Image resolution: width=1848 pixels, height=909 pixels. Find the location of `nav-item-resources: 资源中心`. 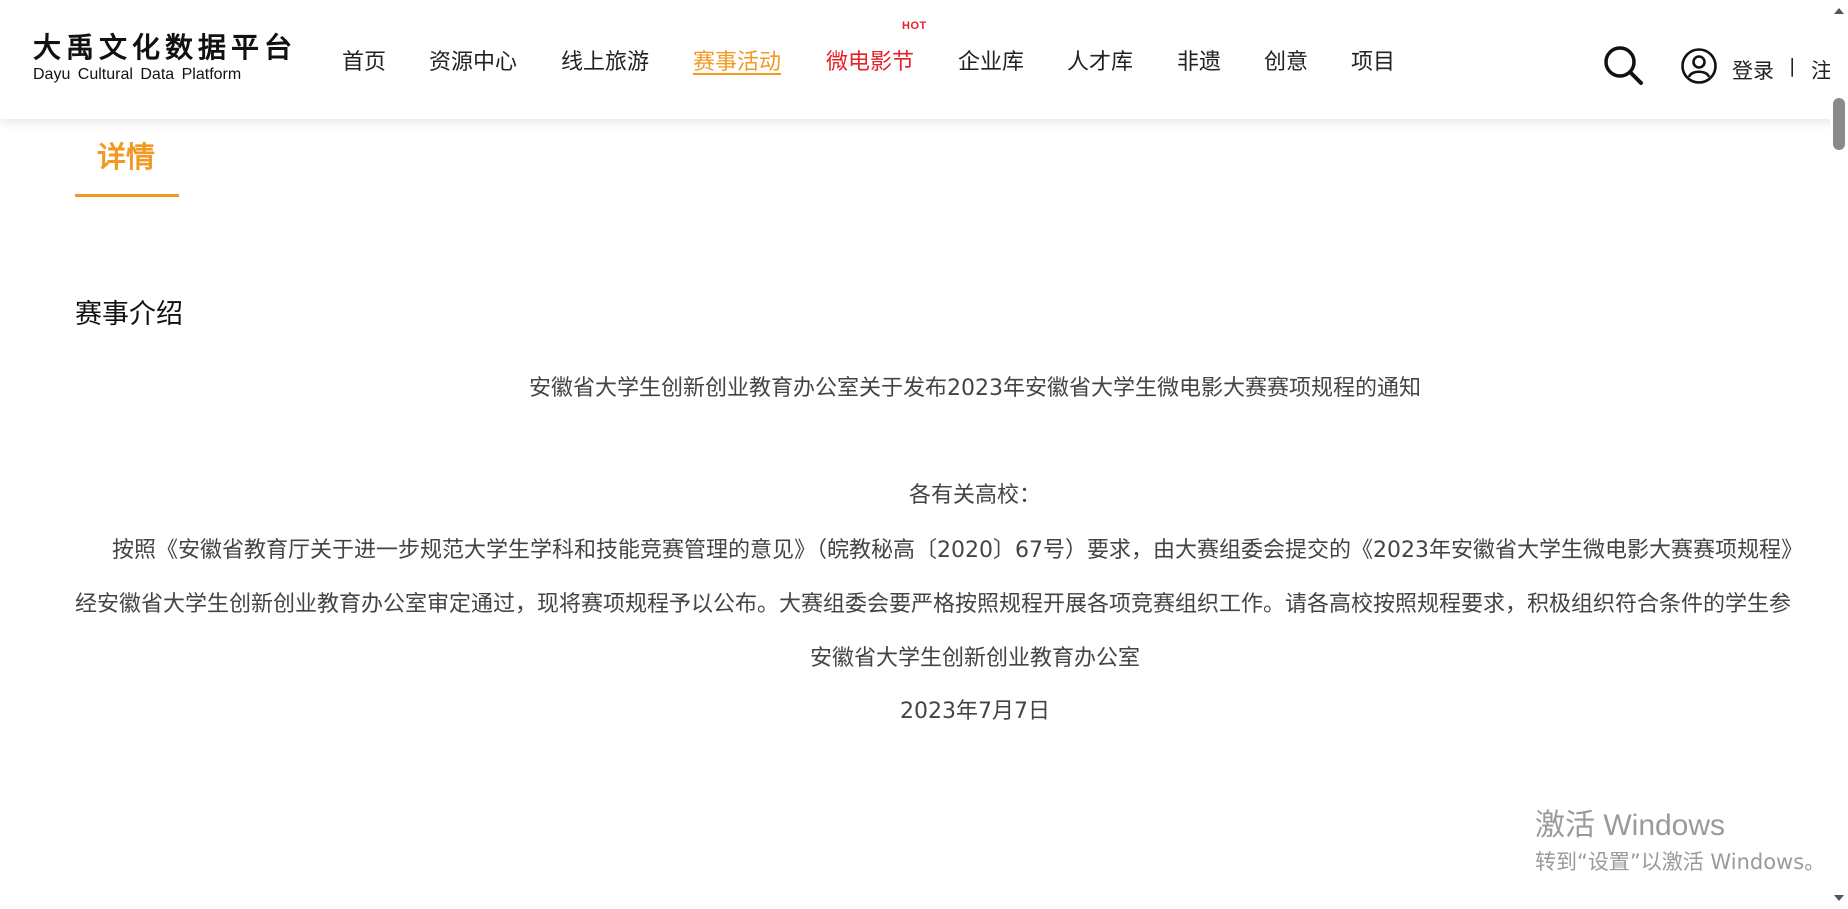

nav-item-resources: 资源中心 is located at coordinates (473, 63).